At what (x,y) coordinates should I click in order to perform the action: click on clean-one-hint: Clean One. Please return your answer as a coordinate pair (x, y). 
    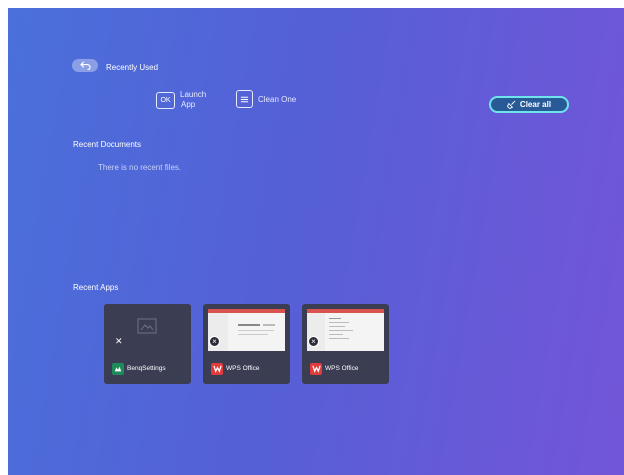
    Looking at the image, I should click on (266, 99).